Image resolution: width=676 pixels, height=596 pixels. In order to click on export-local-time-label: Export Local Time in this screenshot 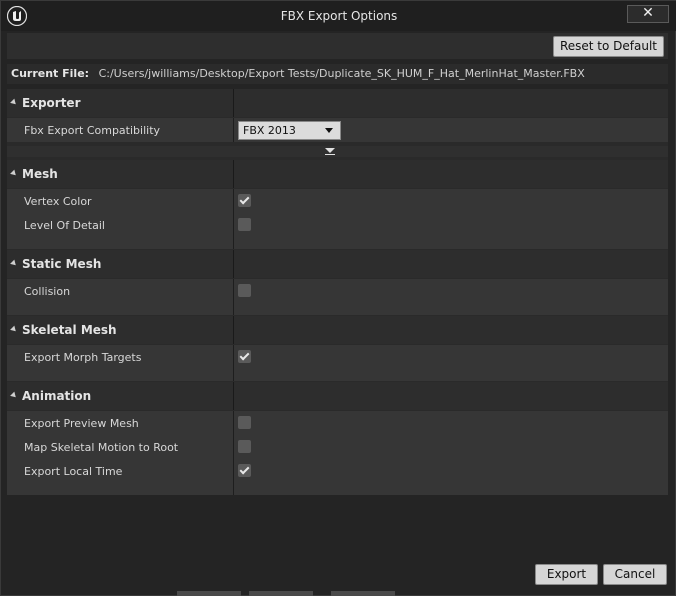, I will do `click(73, 471)`.